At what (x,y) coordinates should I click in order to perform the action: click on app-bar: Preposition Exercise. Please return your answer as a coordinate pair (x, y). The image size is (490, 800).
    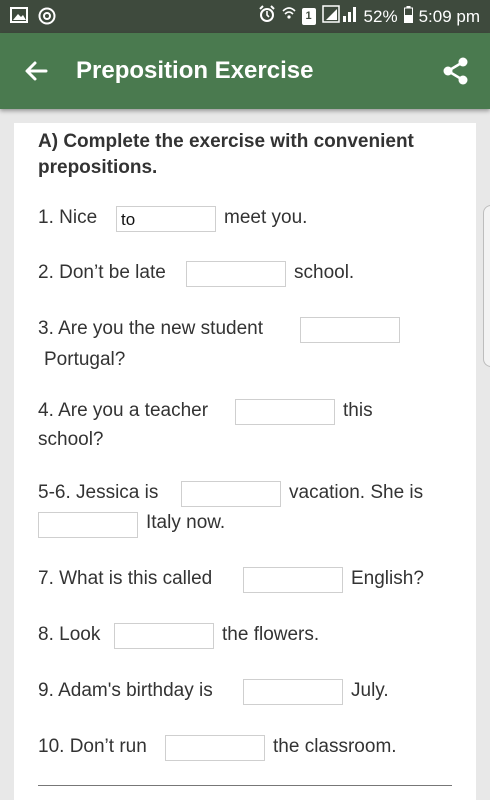
    Looking at the image, I should click on (245, 71).